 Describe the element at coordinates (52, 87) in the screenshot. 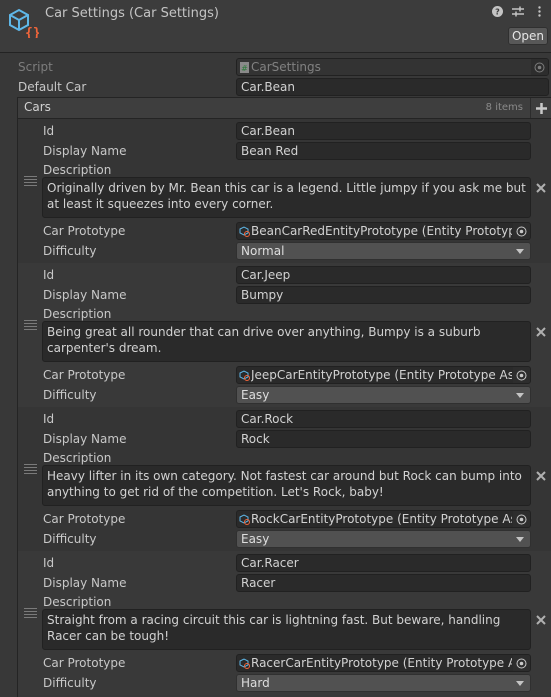

I see `default-car-label: Default Car` at that location.